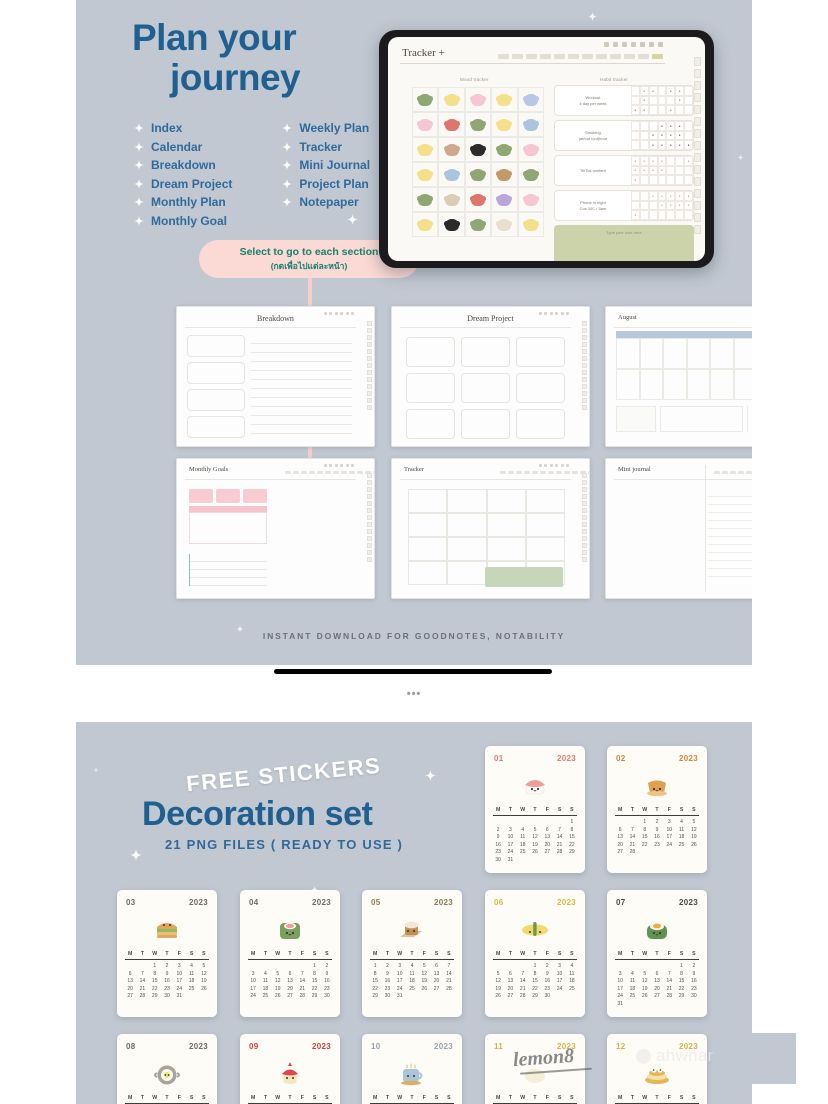  What do you see at coordinates (535, 845) in the screenshot?
I see `calendar-day: 19` at bounding box center [535, 845].